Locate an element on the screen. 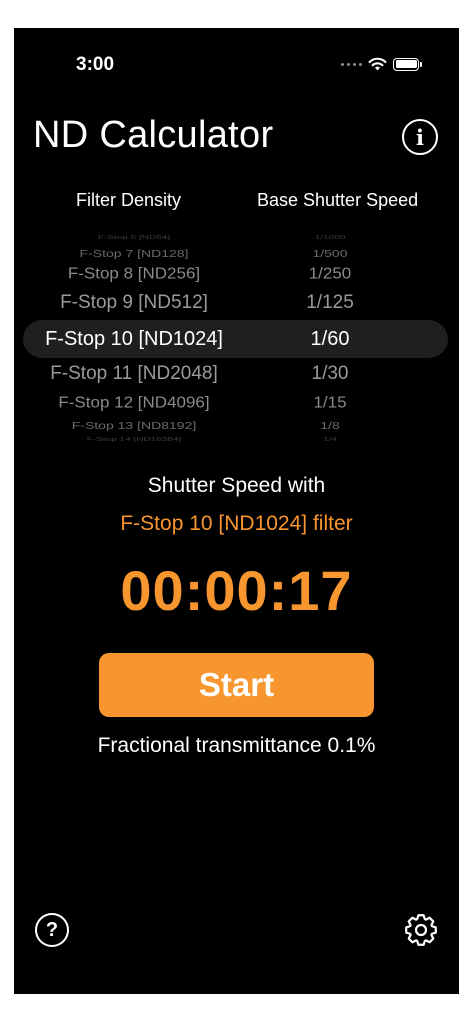  status-time: 3:00 is located at coordinates (95, 64).